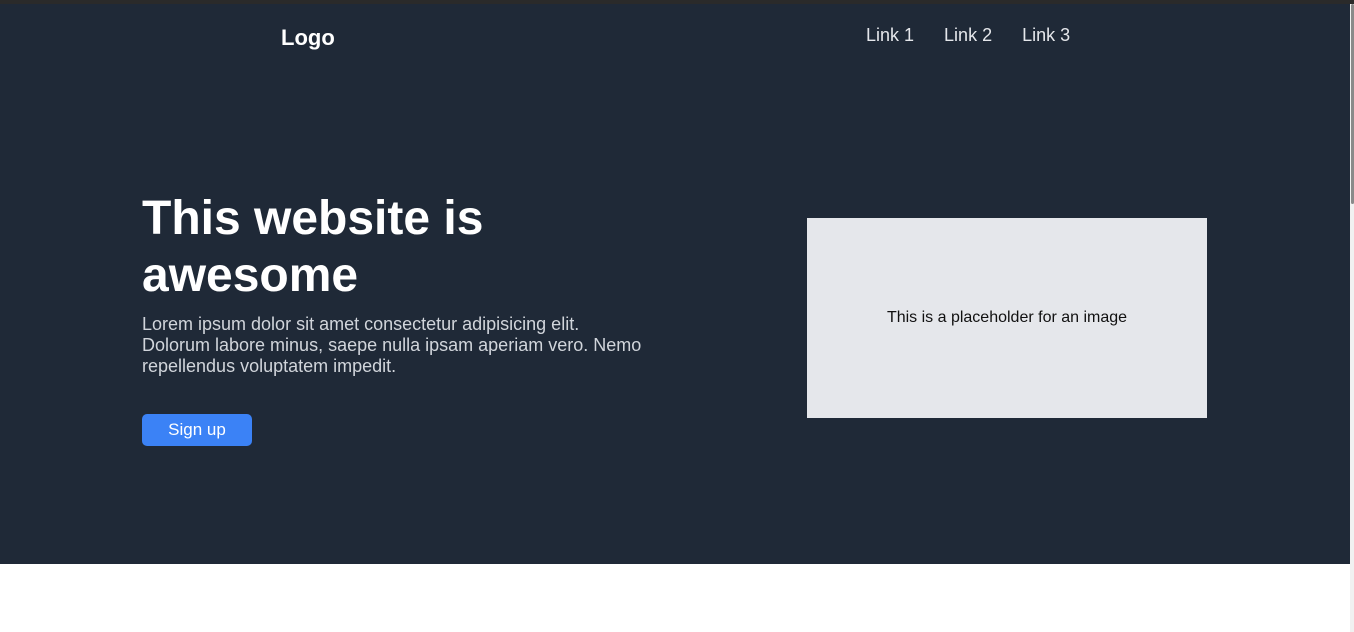 The image size is (1354, 632). I want to click on sign-up-button: Sign up, so click(197, 430).